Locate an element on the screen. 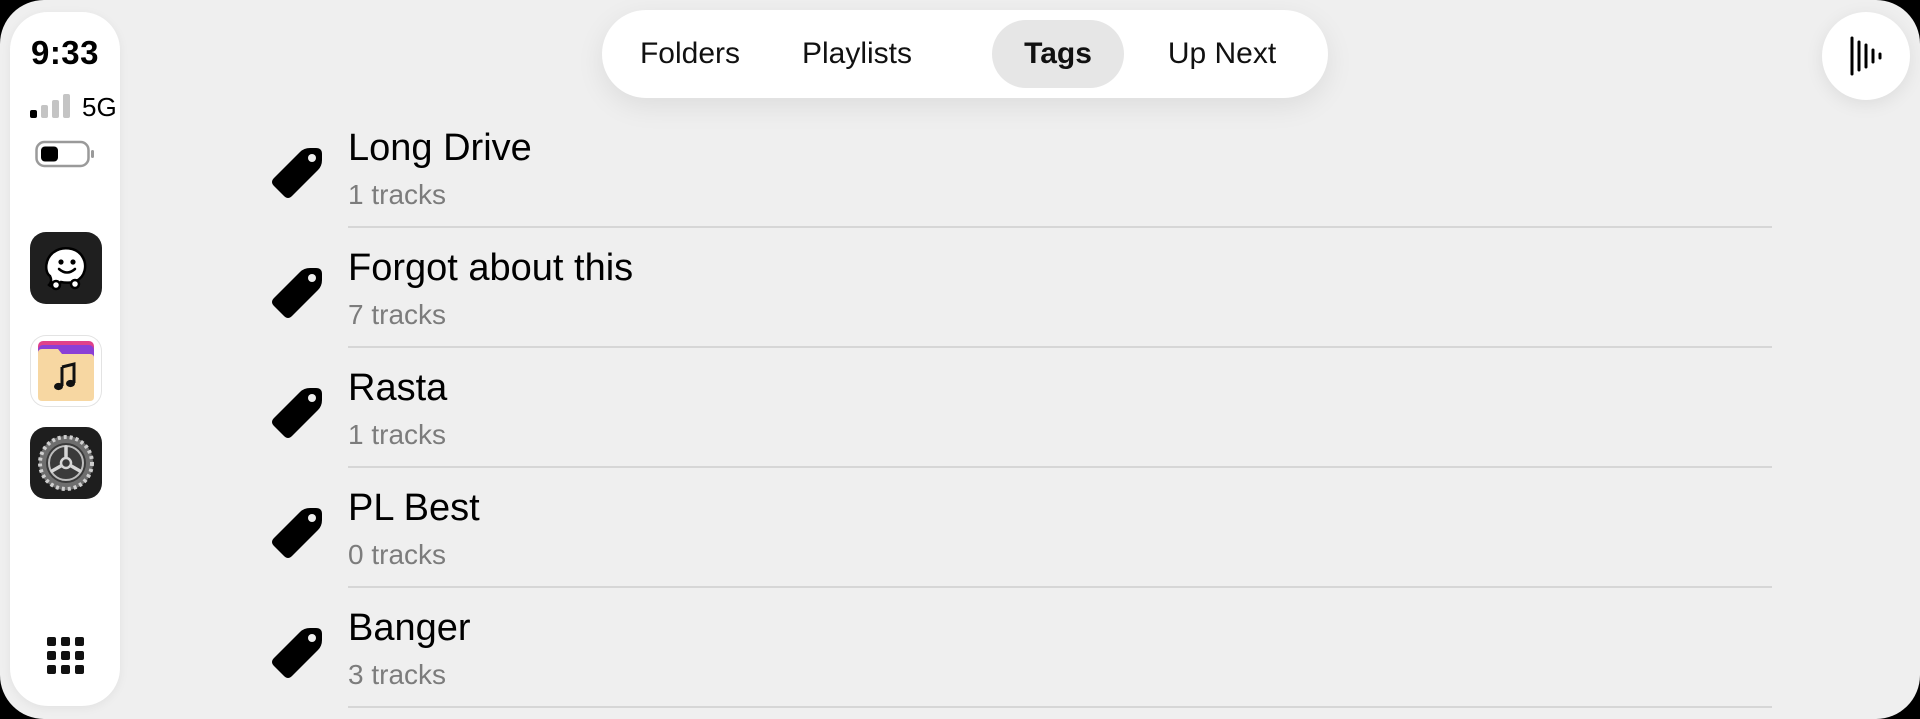 Image resolution: width=1920 pixels, height=719 pixels. list-item: PL Best 0 tracks is located at coordinates (1021, 535).